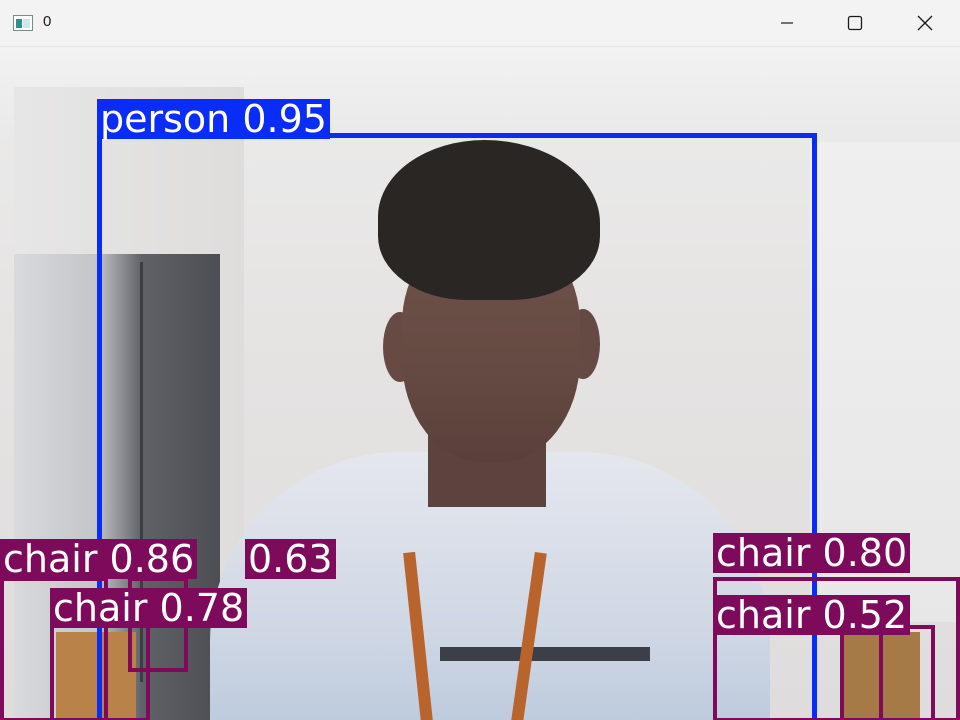 The height and width of the screenshot is (720, 960). I want to click on app-window-icon, so click(23, 23).